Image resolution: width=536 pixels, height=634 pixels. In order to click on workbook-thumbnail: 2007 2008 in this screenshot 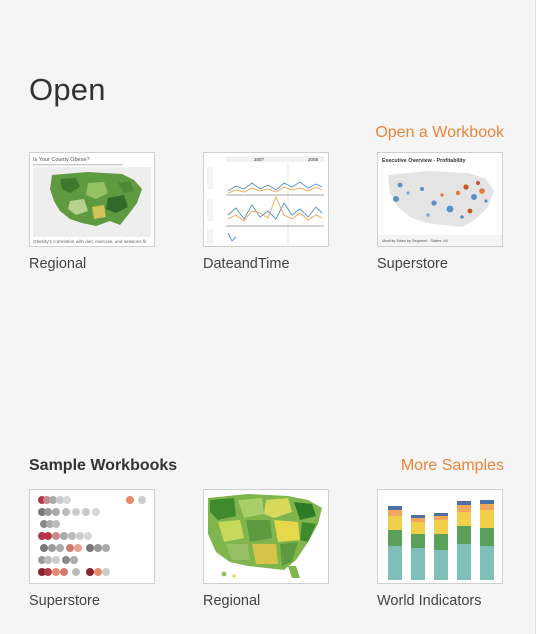, I will do `click(266, 199)`.